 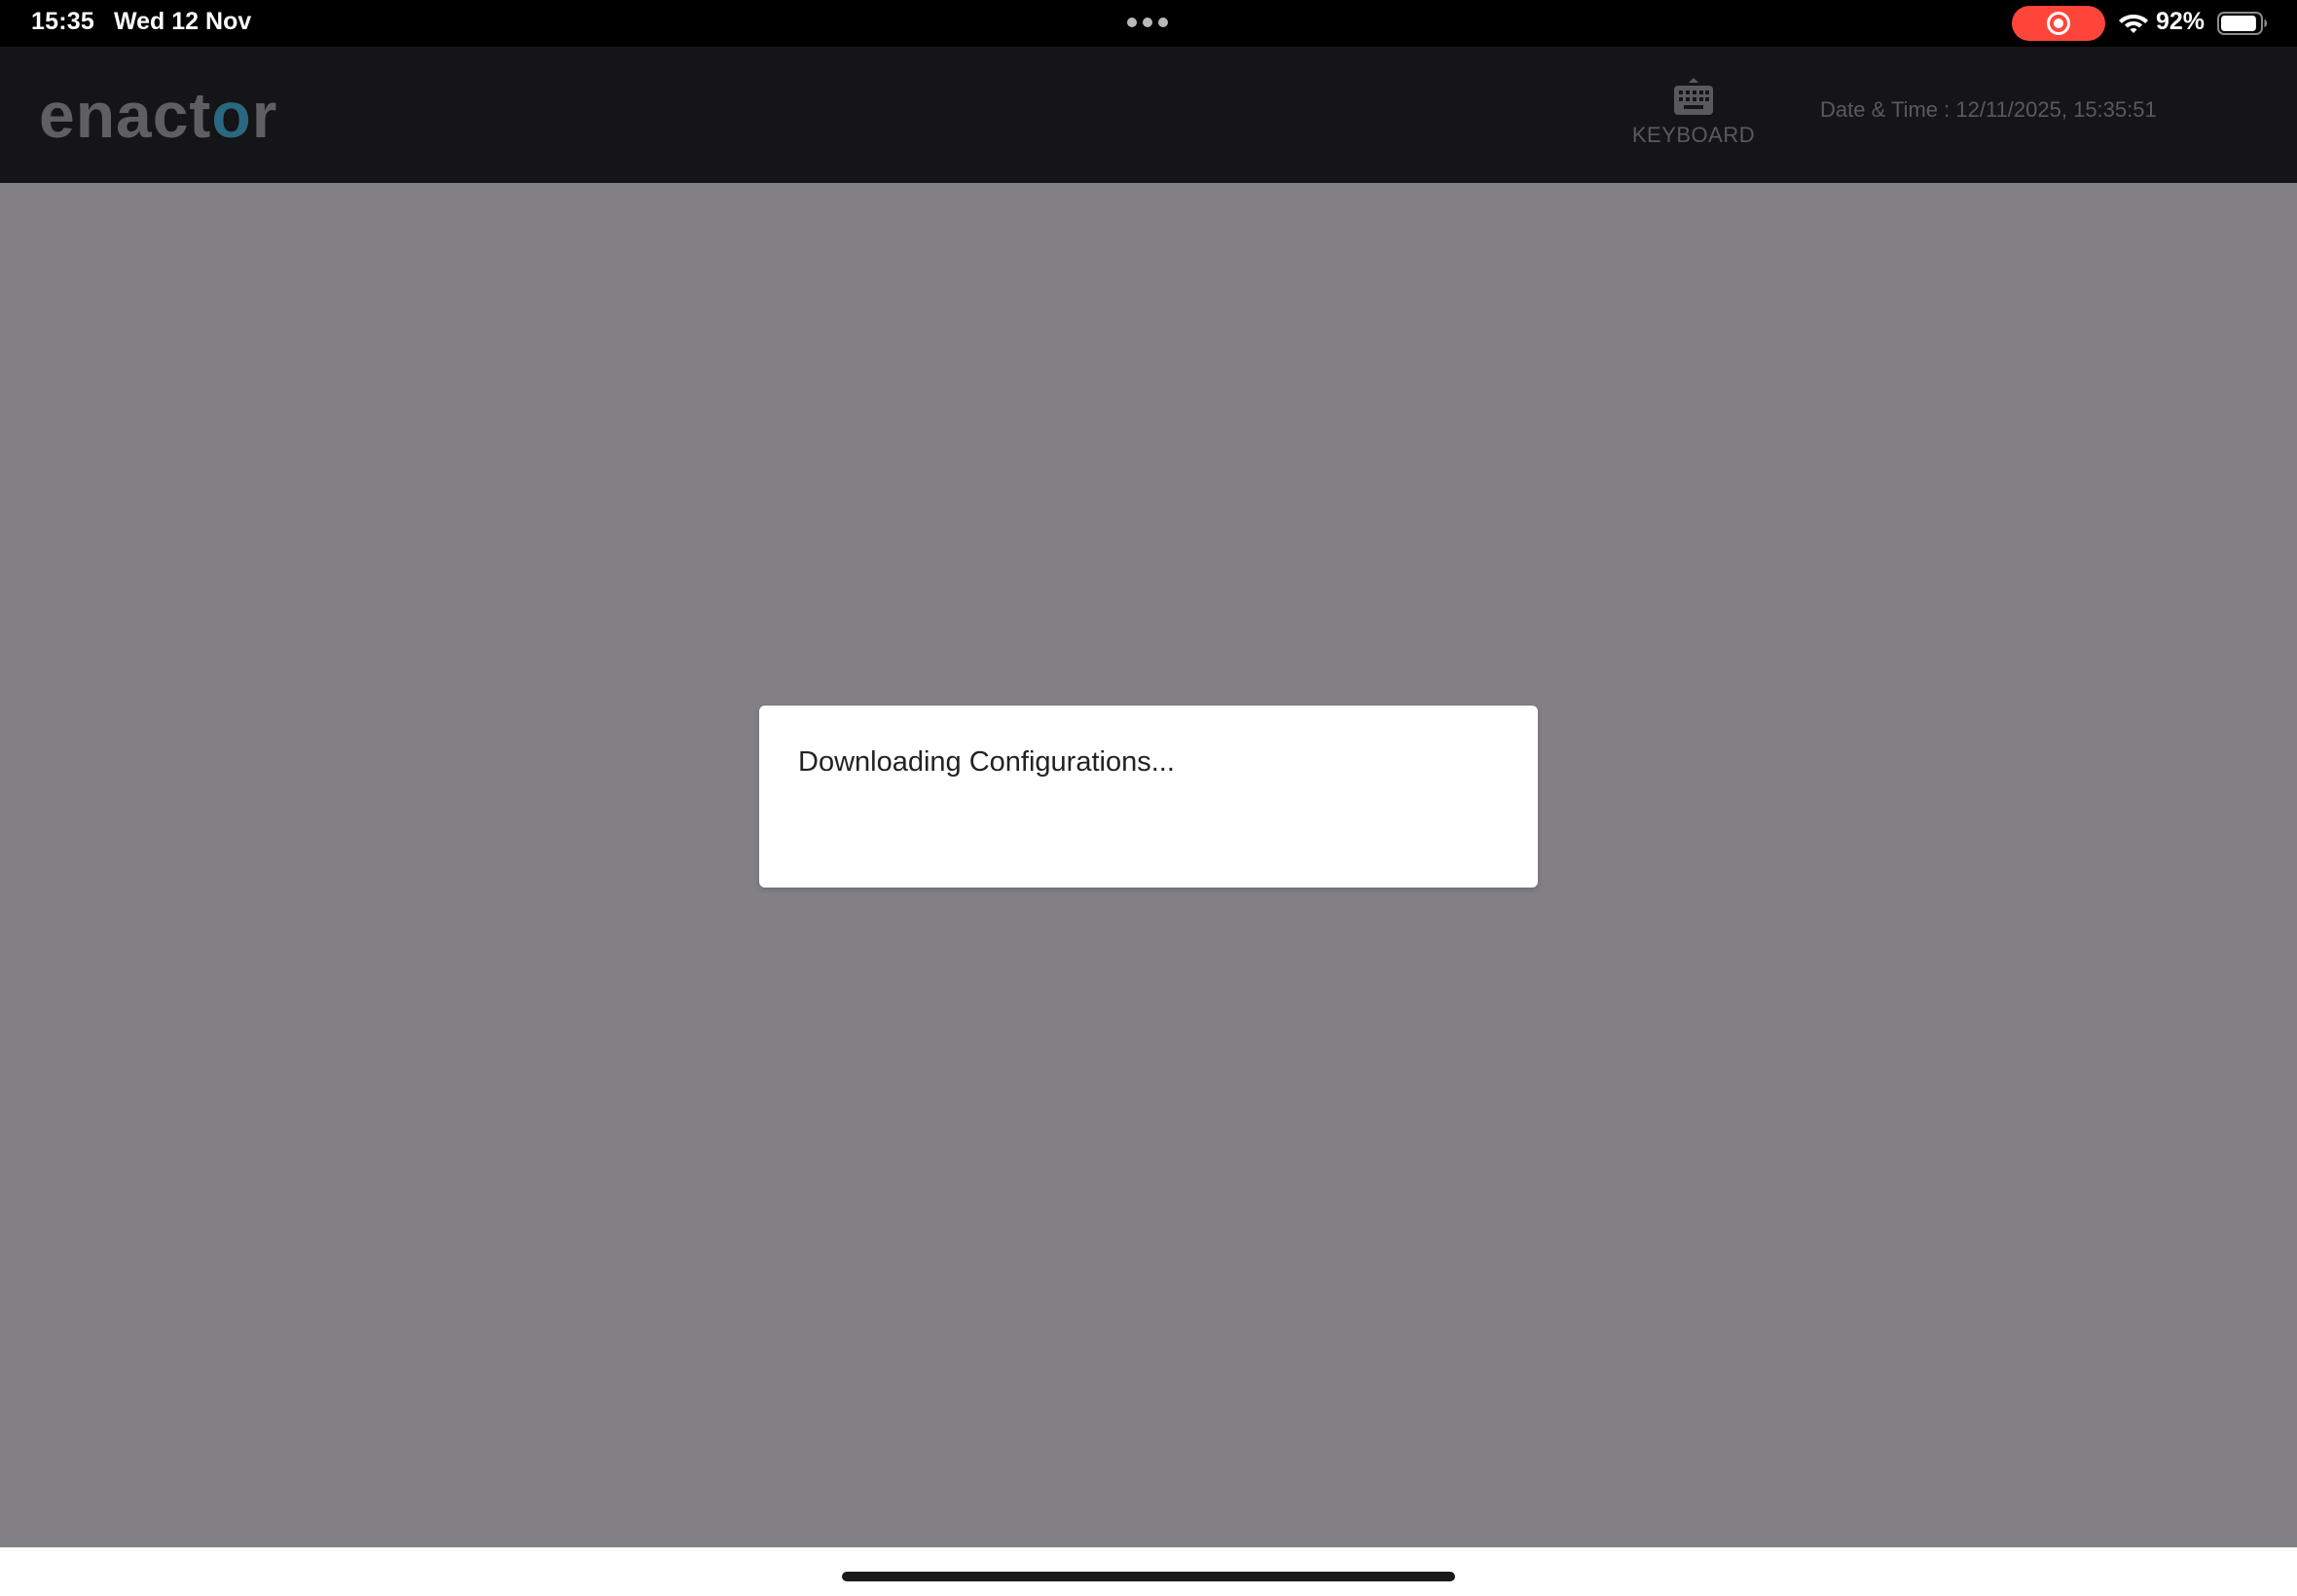 I want to click on enactor-logo: enactor, so click(x=158, y=115).